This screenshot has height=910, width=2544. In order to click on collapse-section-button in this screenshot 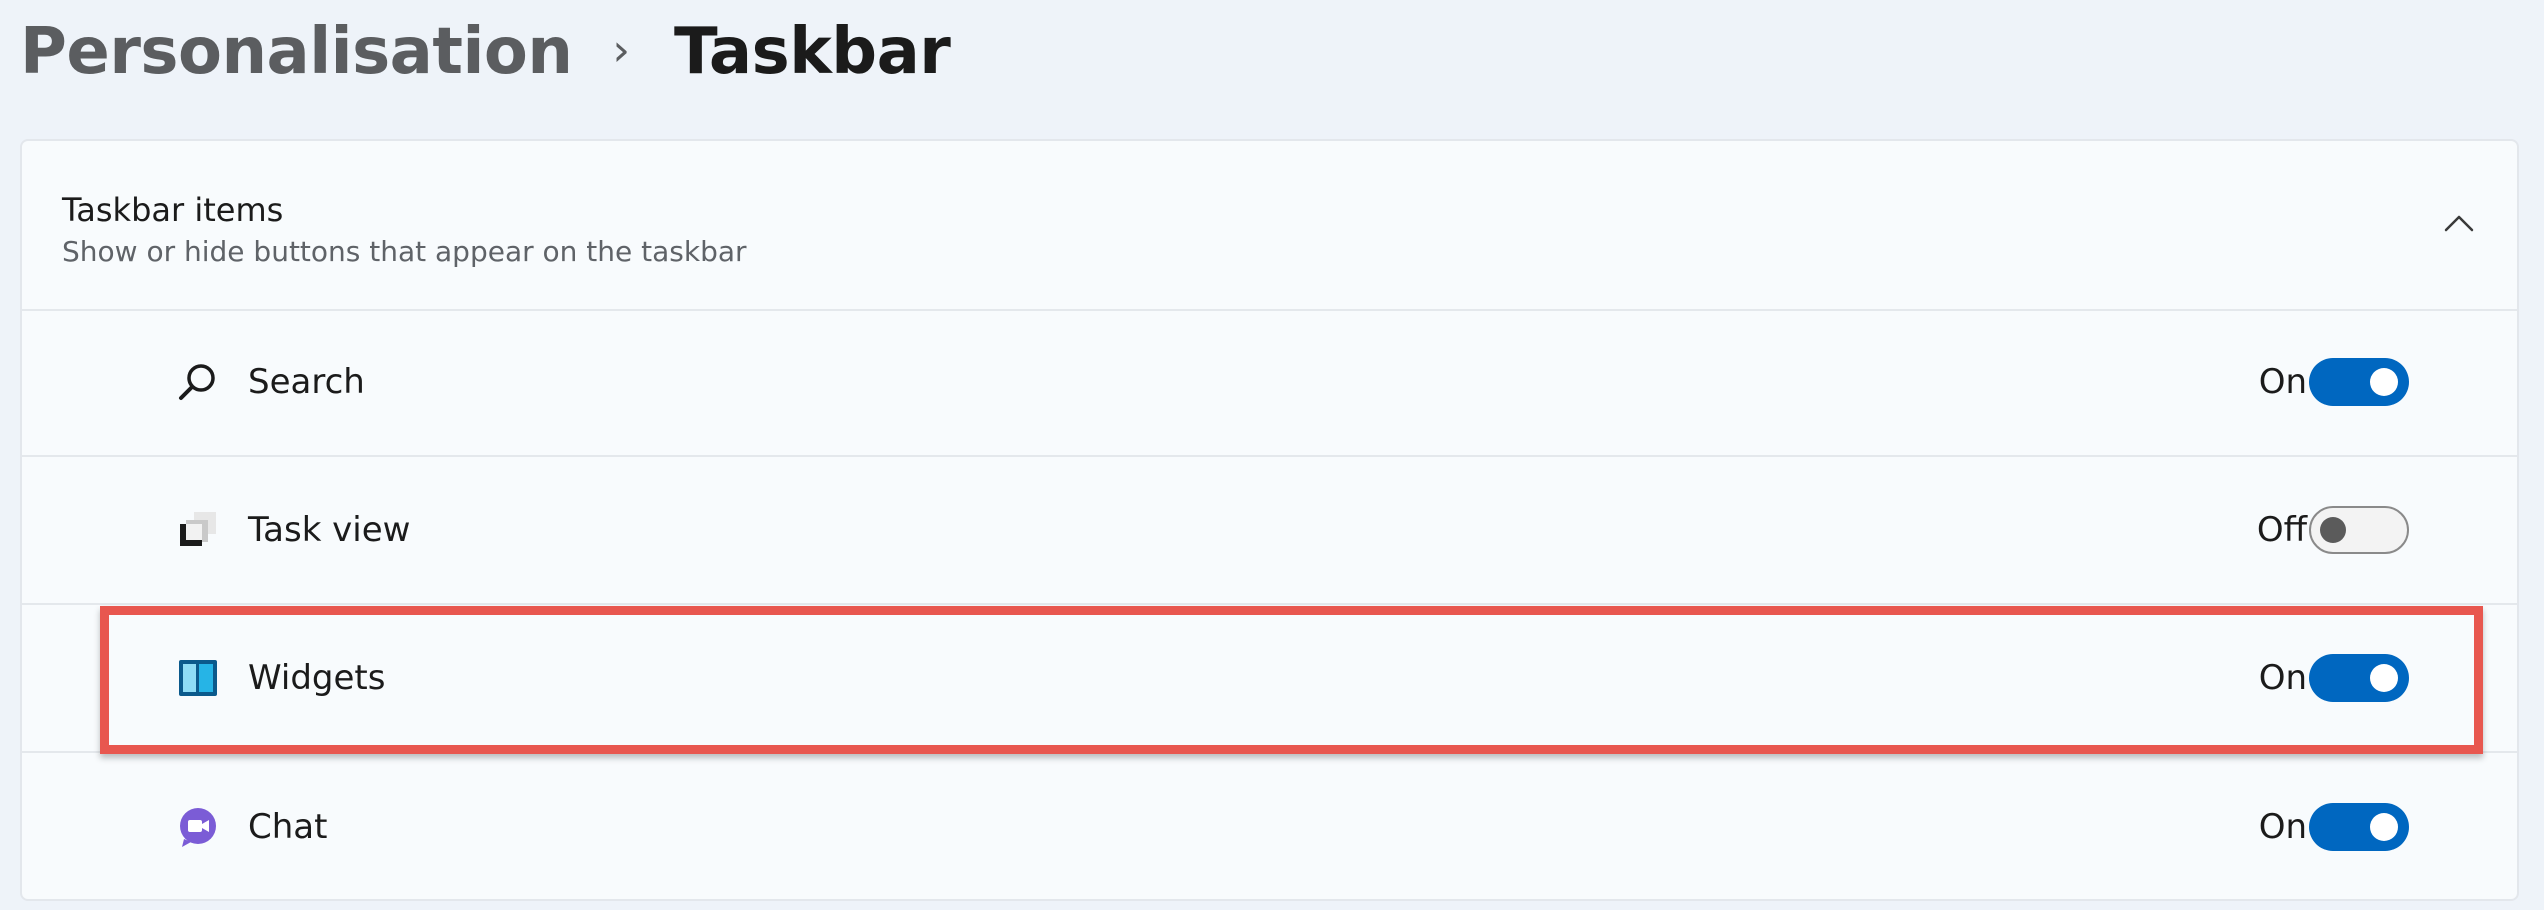, I will do `click(2459, 225)`.